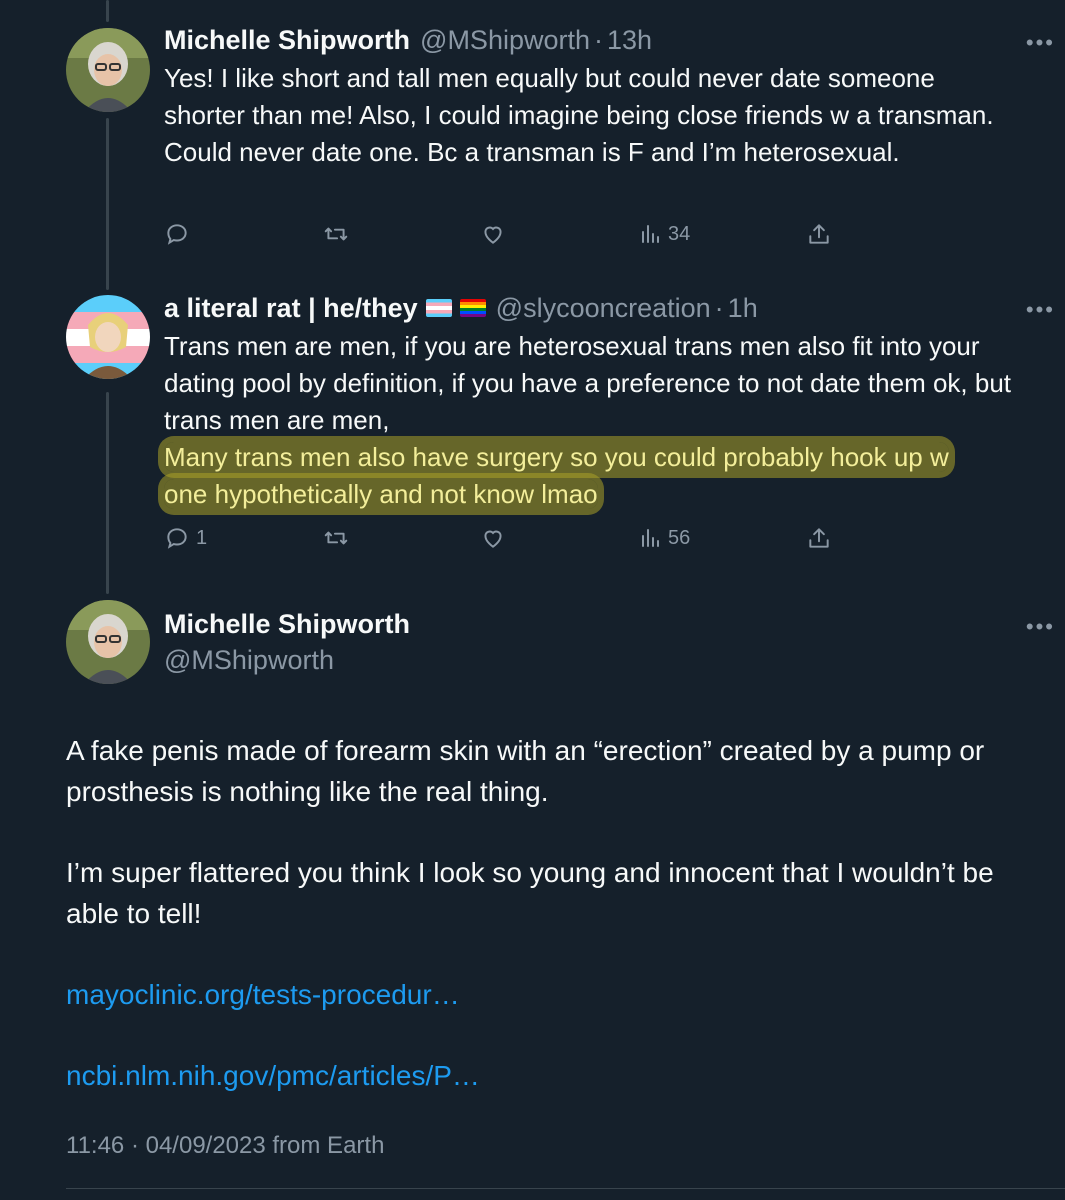 The height and width of the screenshot is (1200, 1065). I want to click on reply-count: 1, so click(202, 537).